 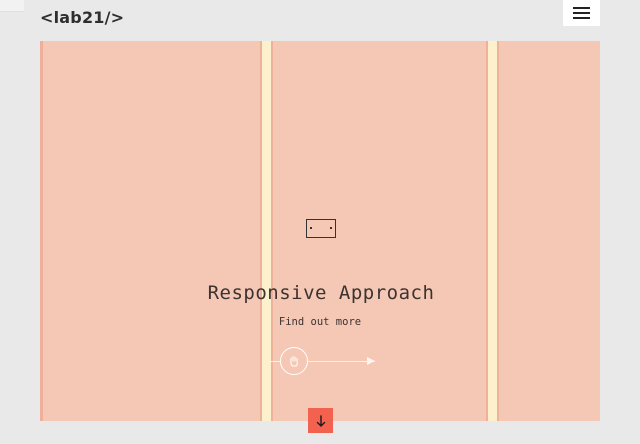 I want to click on hero-left-edge, so click(x=41, y=231).